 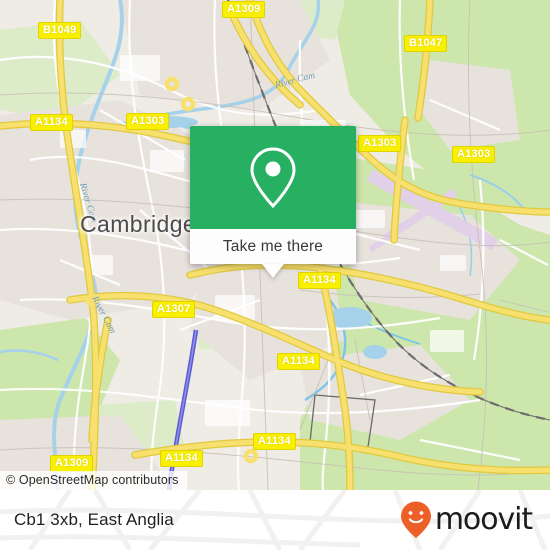 I want to click on road-shield-label: B1049, so click(x=60, y=30).